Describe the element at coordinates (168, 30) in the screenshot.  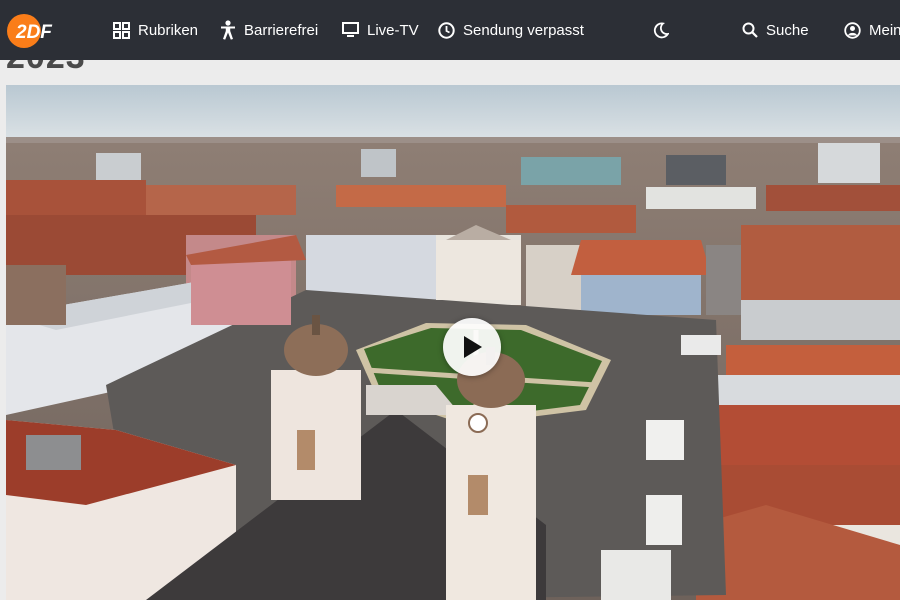
I see `nav-label-rubriken: Rubriken` at that location.